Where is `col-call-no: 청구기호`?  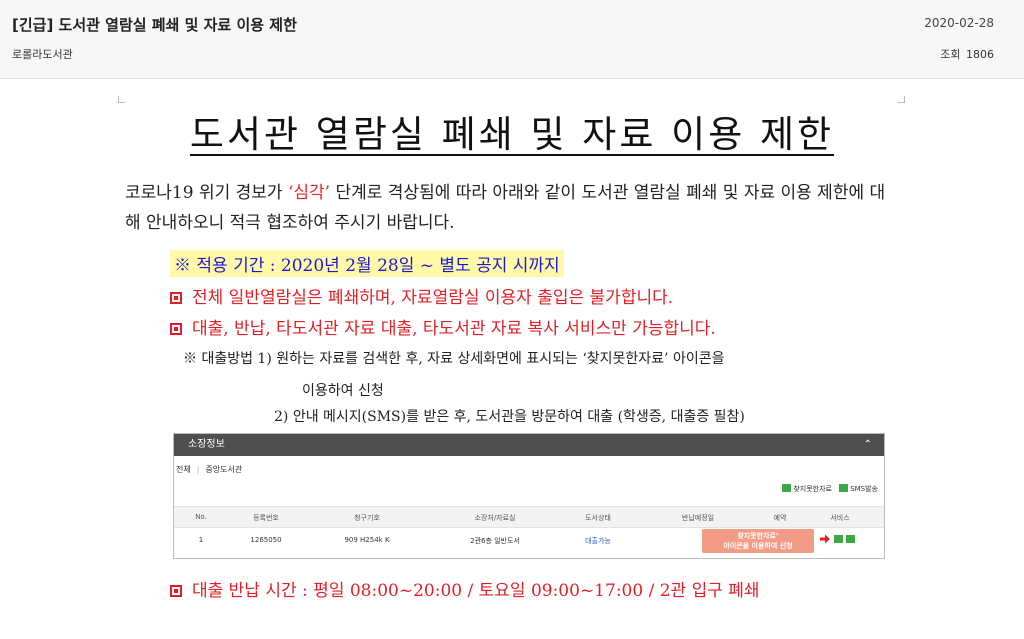
col-call-no: 청구기호 is located at coordinates (367, 518).